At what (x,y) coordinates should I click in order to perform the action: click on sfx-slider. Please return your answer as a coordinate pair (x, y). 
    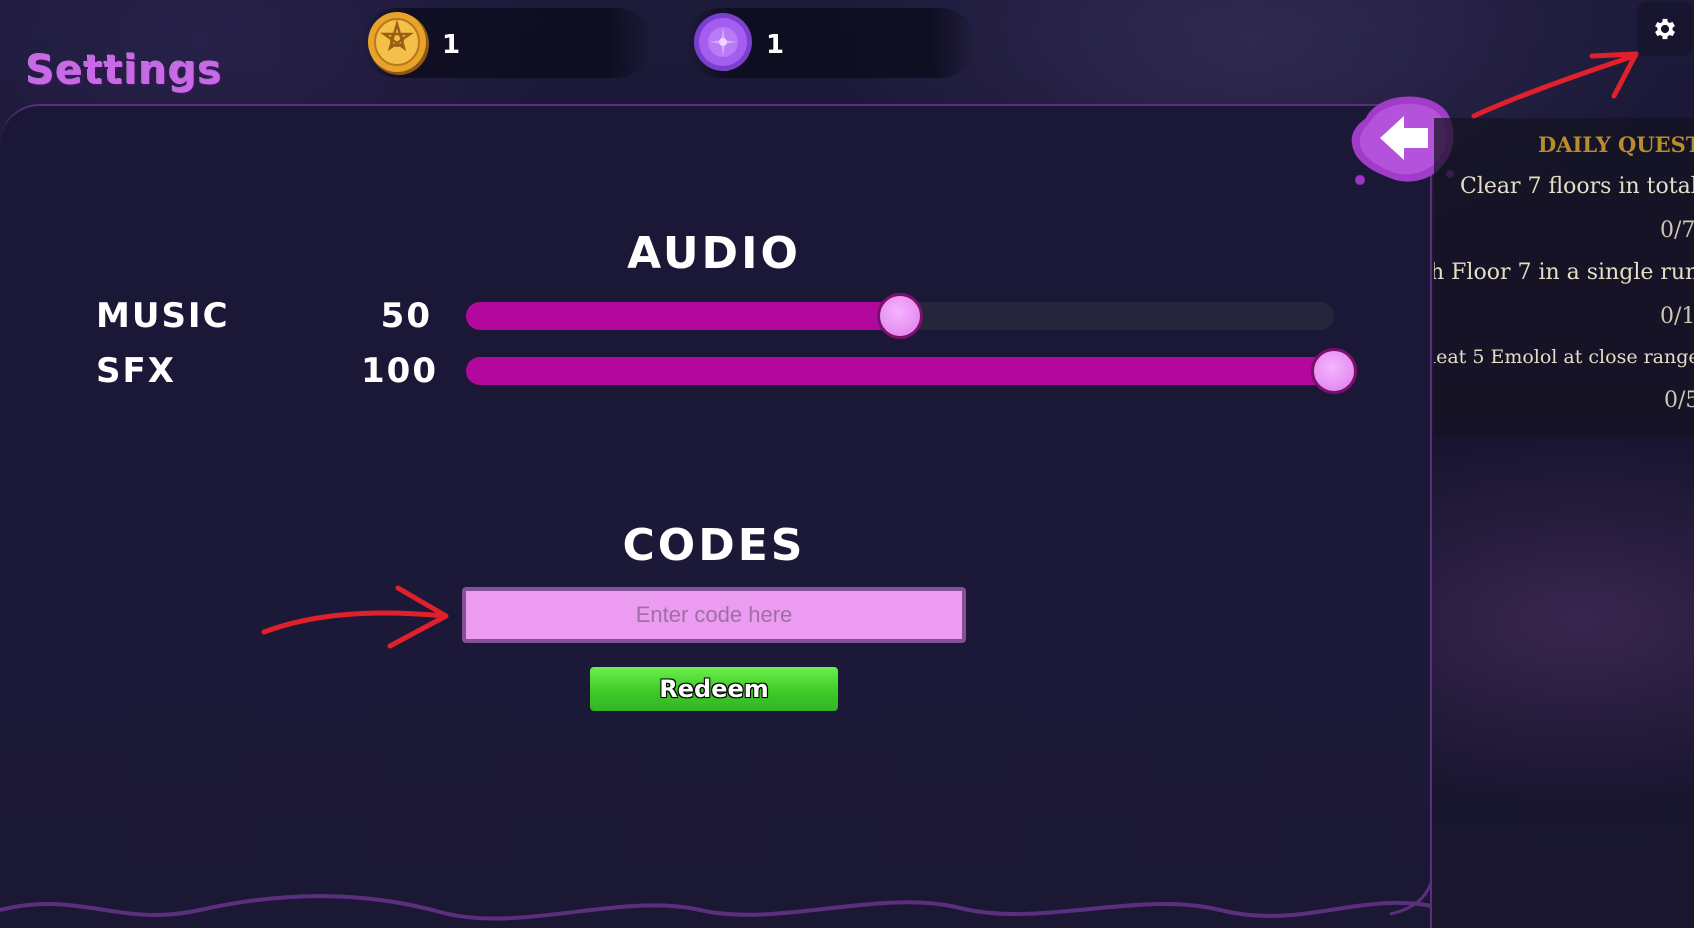
    Looking at the image, I should click on (911, 371).